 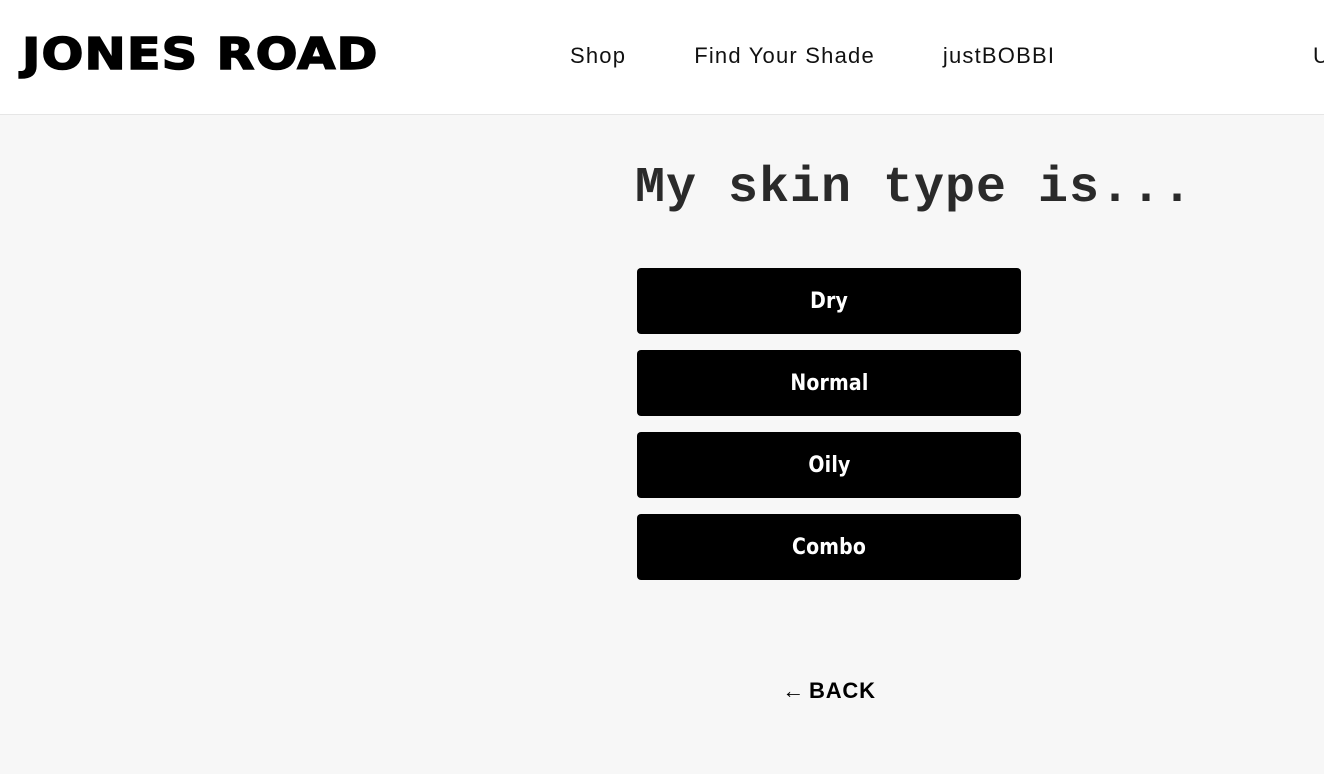 I want to click on back-button: ← BACK, so click(x=829, y=691).